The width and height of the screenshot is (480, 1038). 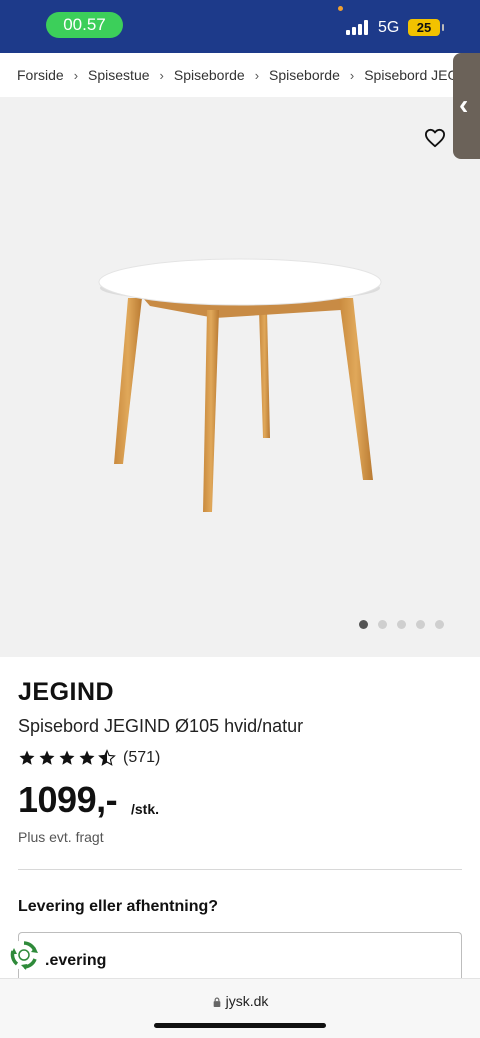 What do you see at coordinates (216, 1002) in the screenshot?
I see `lock-icon` at bounding box center [216, 1002].